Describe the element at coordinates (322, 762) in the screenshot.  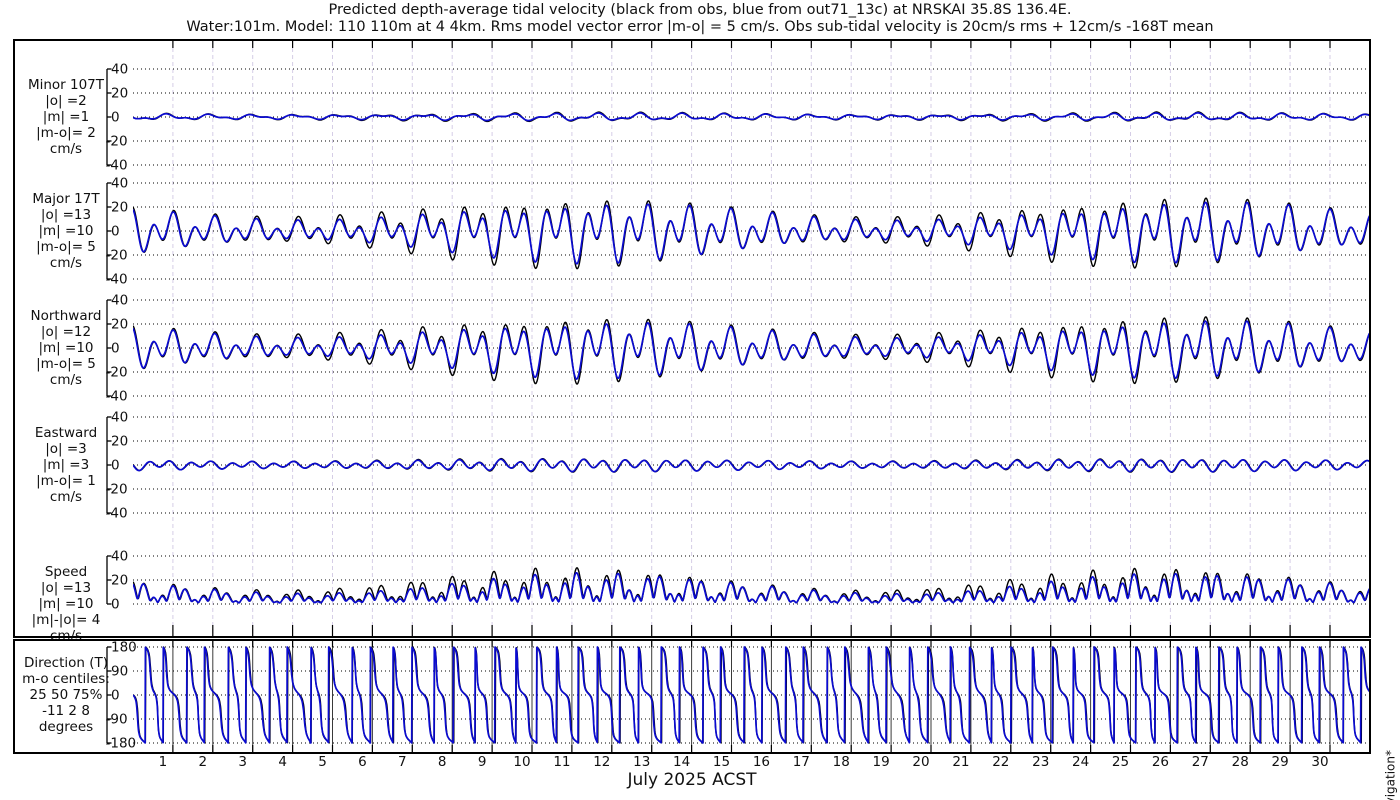
I see `x-tick-label: 5` at that location.